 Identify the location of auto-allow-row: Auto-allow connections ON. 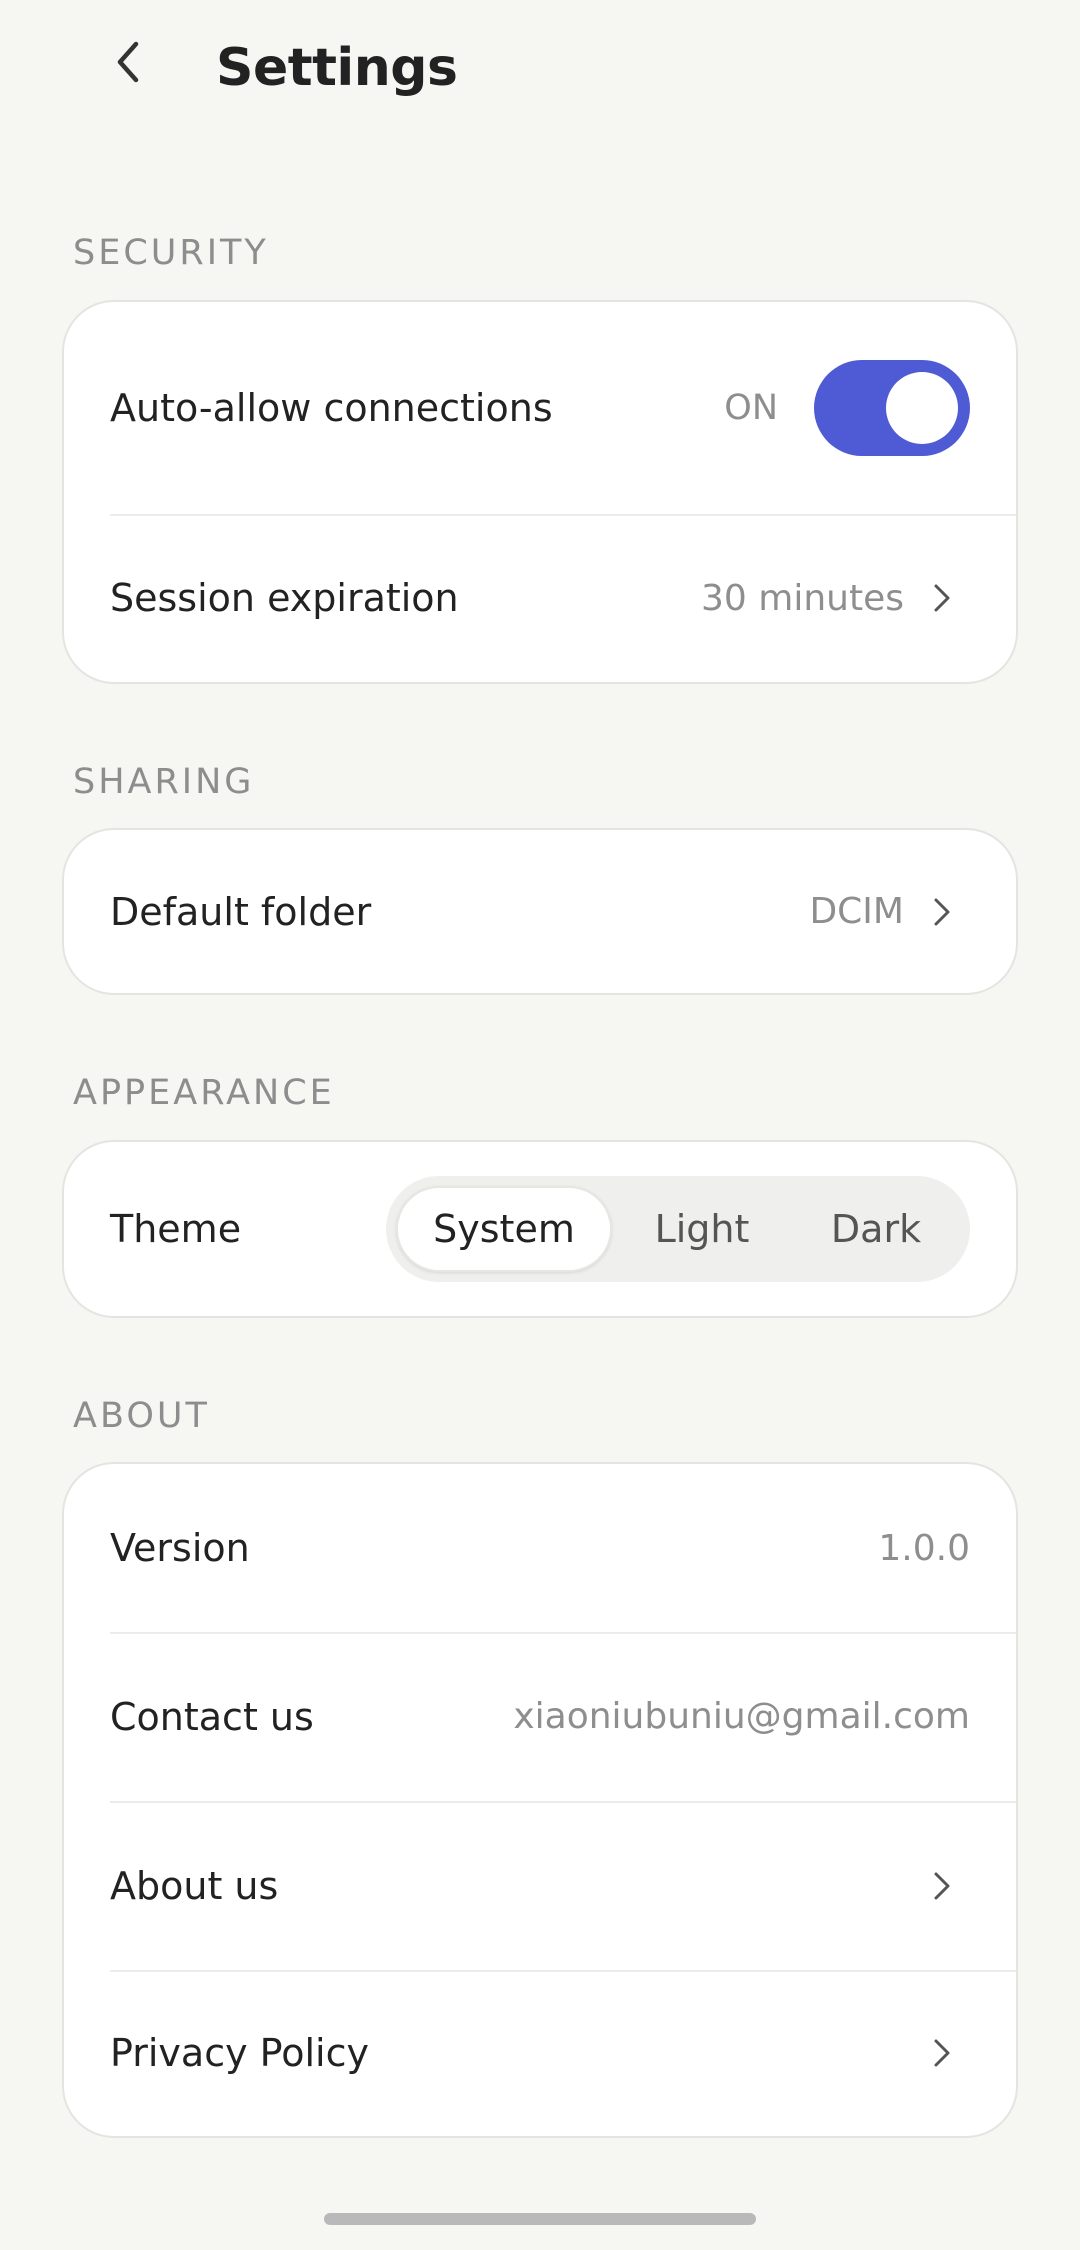
(540, 408).